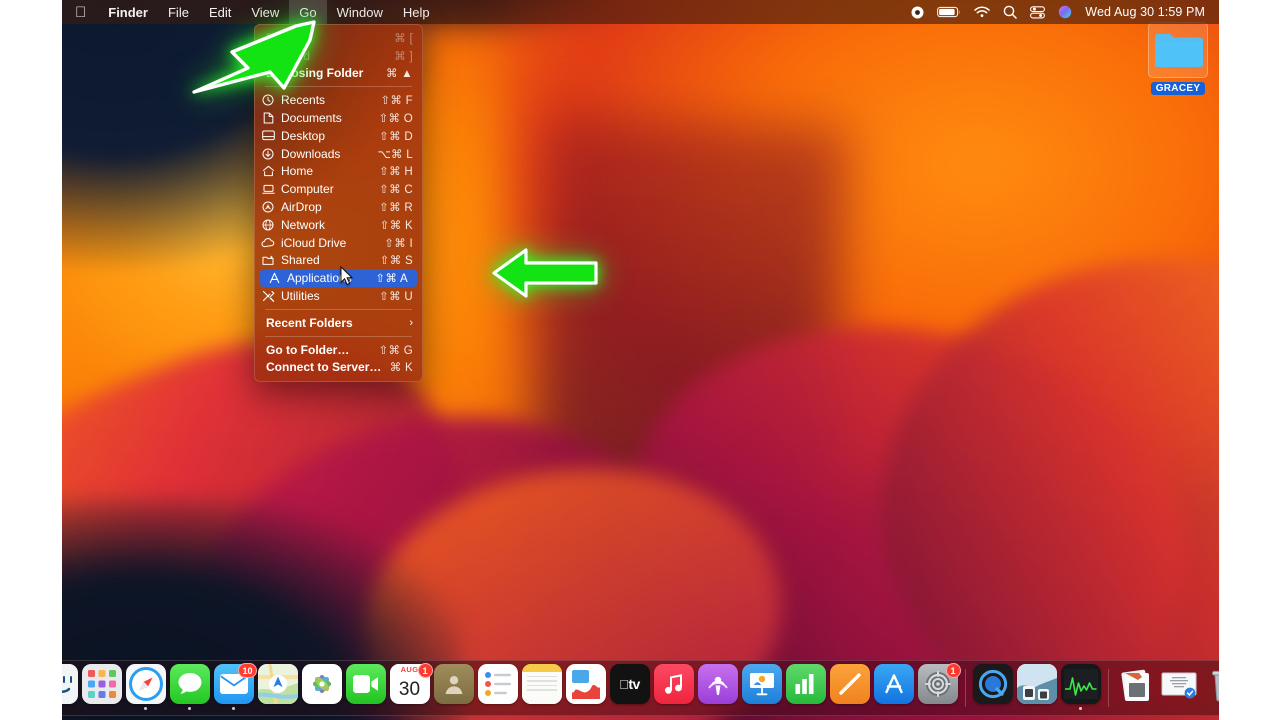 This screenshot has width=1280, height=720. I want to click on dock-item-facetime, so click(366, 688).